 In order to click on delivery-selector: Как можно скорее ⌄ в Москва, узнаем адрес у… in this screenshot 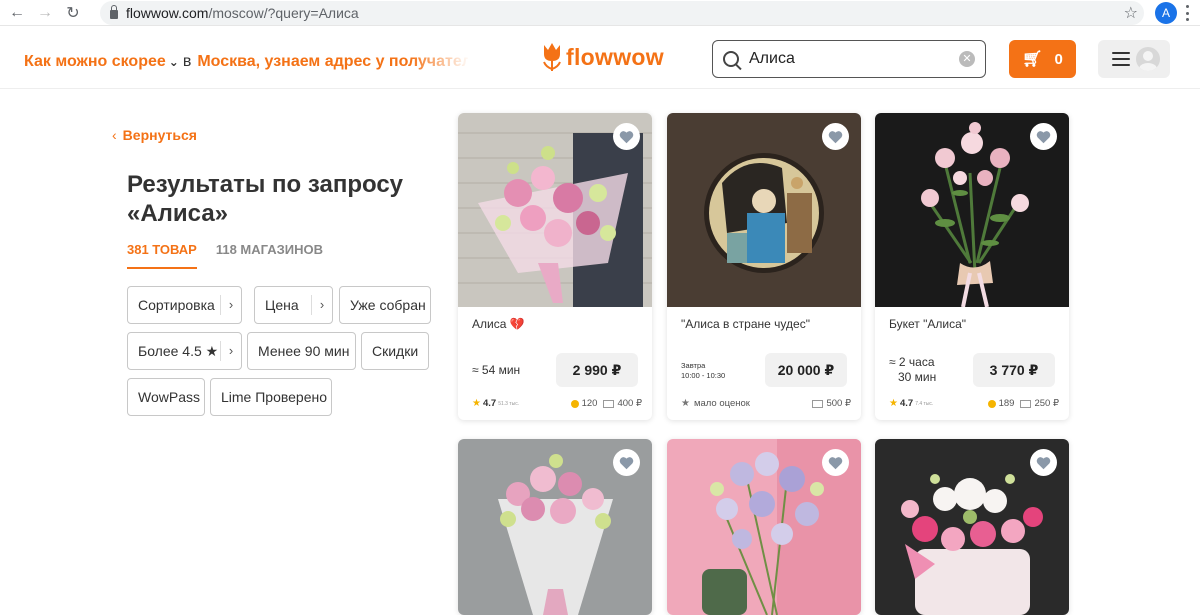, I will do `click(246, 62)`.